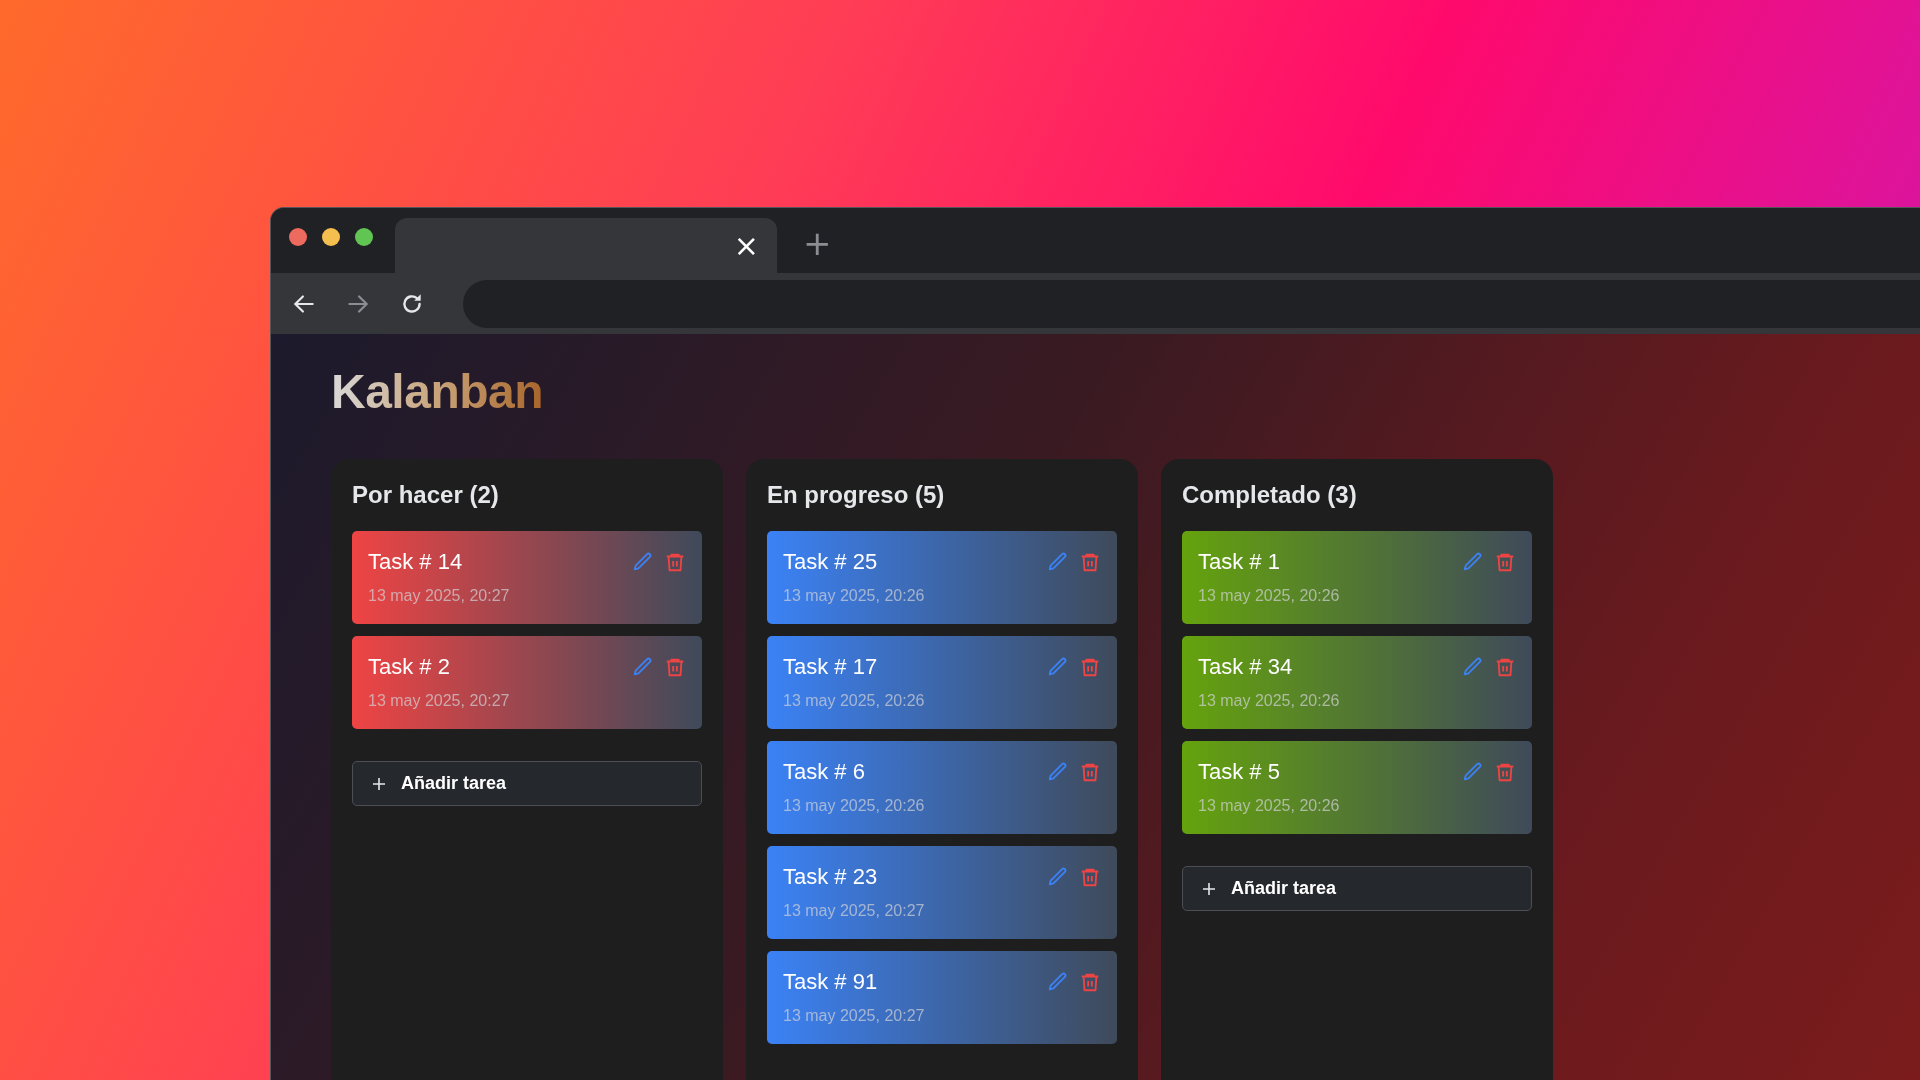  Describe the element at coordinates (409, 667) in the screenshot. I see `task-title: Task # 2` at that location.